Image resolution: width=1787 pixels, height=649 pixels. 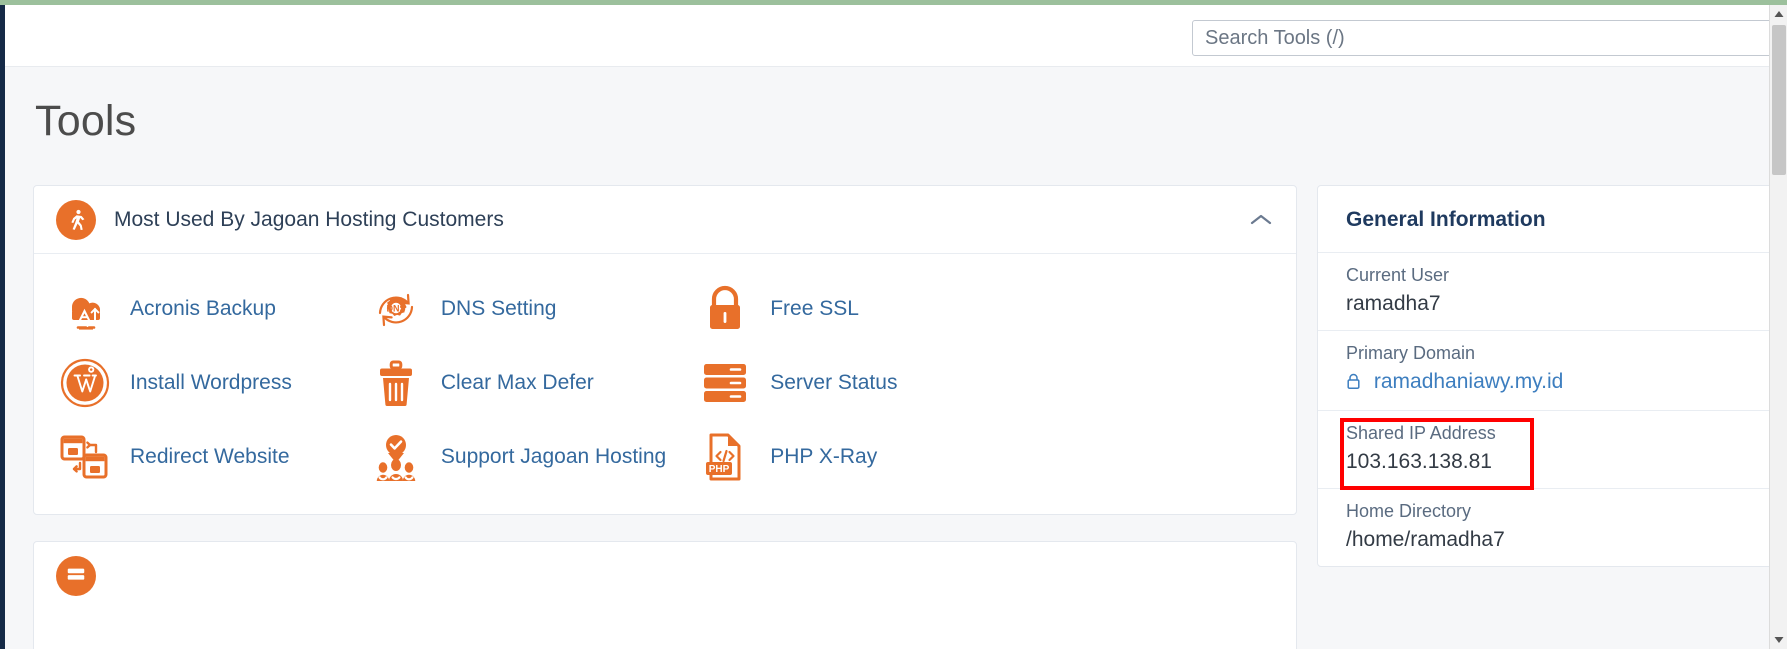 What do you see at coordinates (1546, 449) in the screenshot?
I see `info-row-shared-ip-address: Shared IP Address 103.163.138.81` at bounding box center [1546, 449].